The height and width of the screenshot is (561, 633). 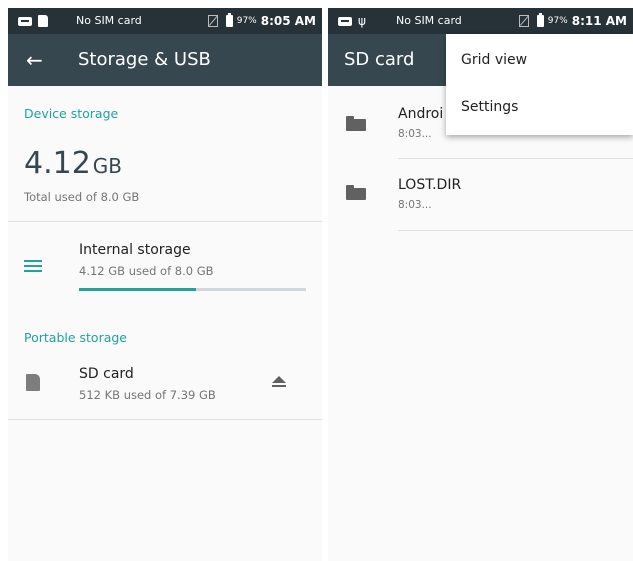 I want to click on back-arrow-icon: ←, so click(x=34, y=60).